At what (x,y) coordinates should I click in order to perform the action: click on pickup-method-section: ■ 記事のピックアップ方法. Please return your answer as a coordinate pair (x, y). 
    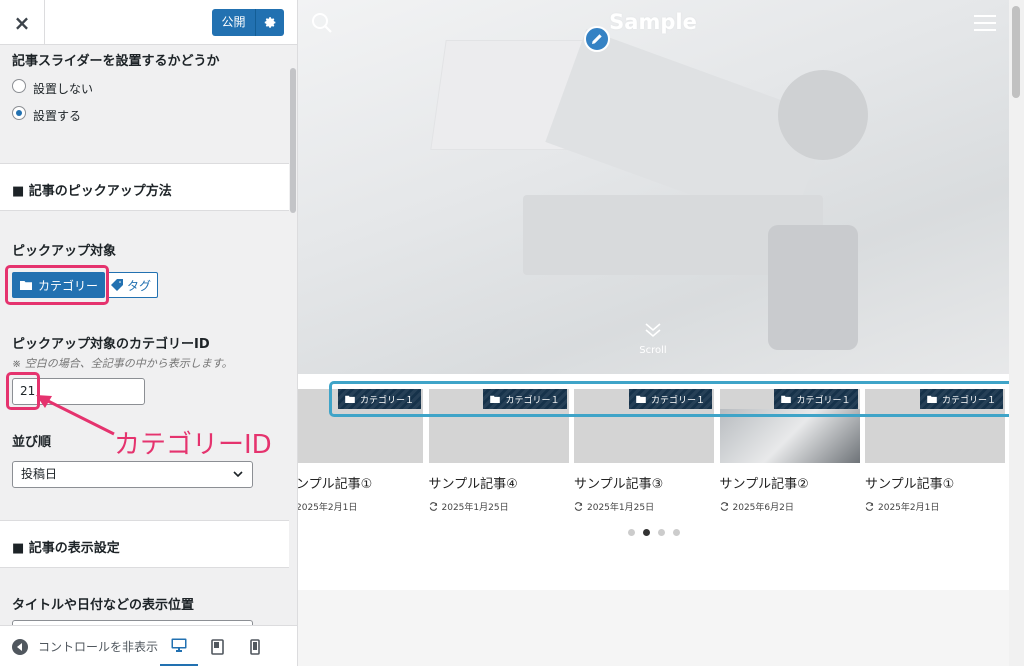
    Looking at the image, I should click on (145, 187).